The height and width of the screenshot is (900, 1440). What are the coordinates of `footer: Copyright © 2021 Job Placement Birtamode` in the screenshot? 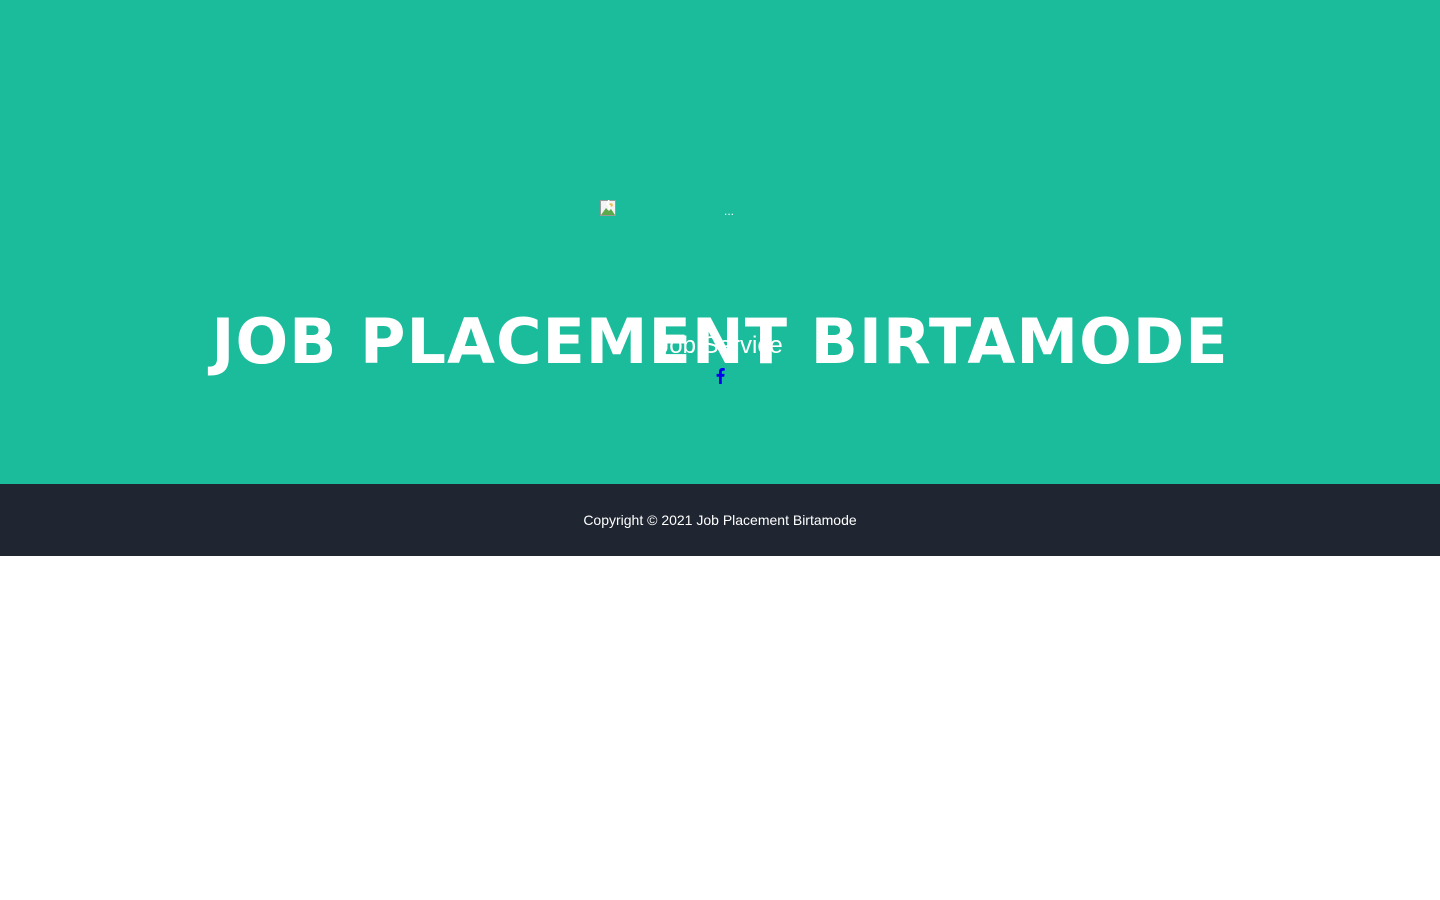 It's located at (720, 520).